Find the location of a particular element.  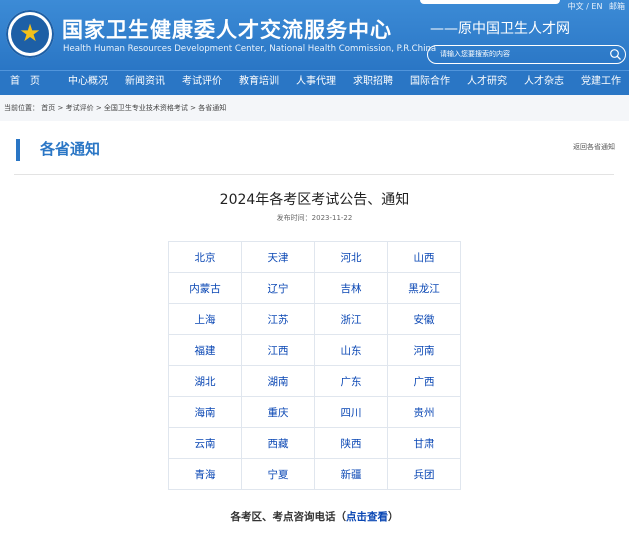

province-cell: 四川 is located at coordinates (351, 412).